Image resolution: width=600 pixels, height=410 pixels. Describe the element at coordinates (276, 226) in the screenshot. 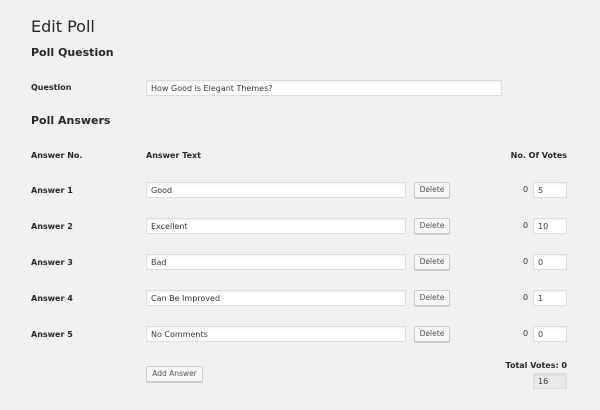

I see `answer-text-input: Excellent` at that location.